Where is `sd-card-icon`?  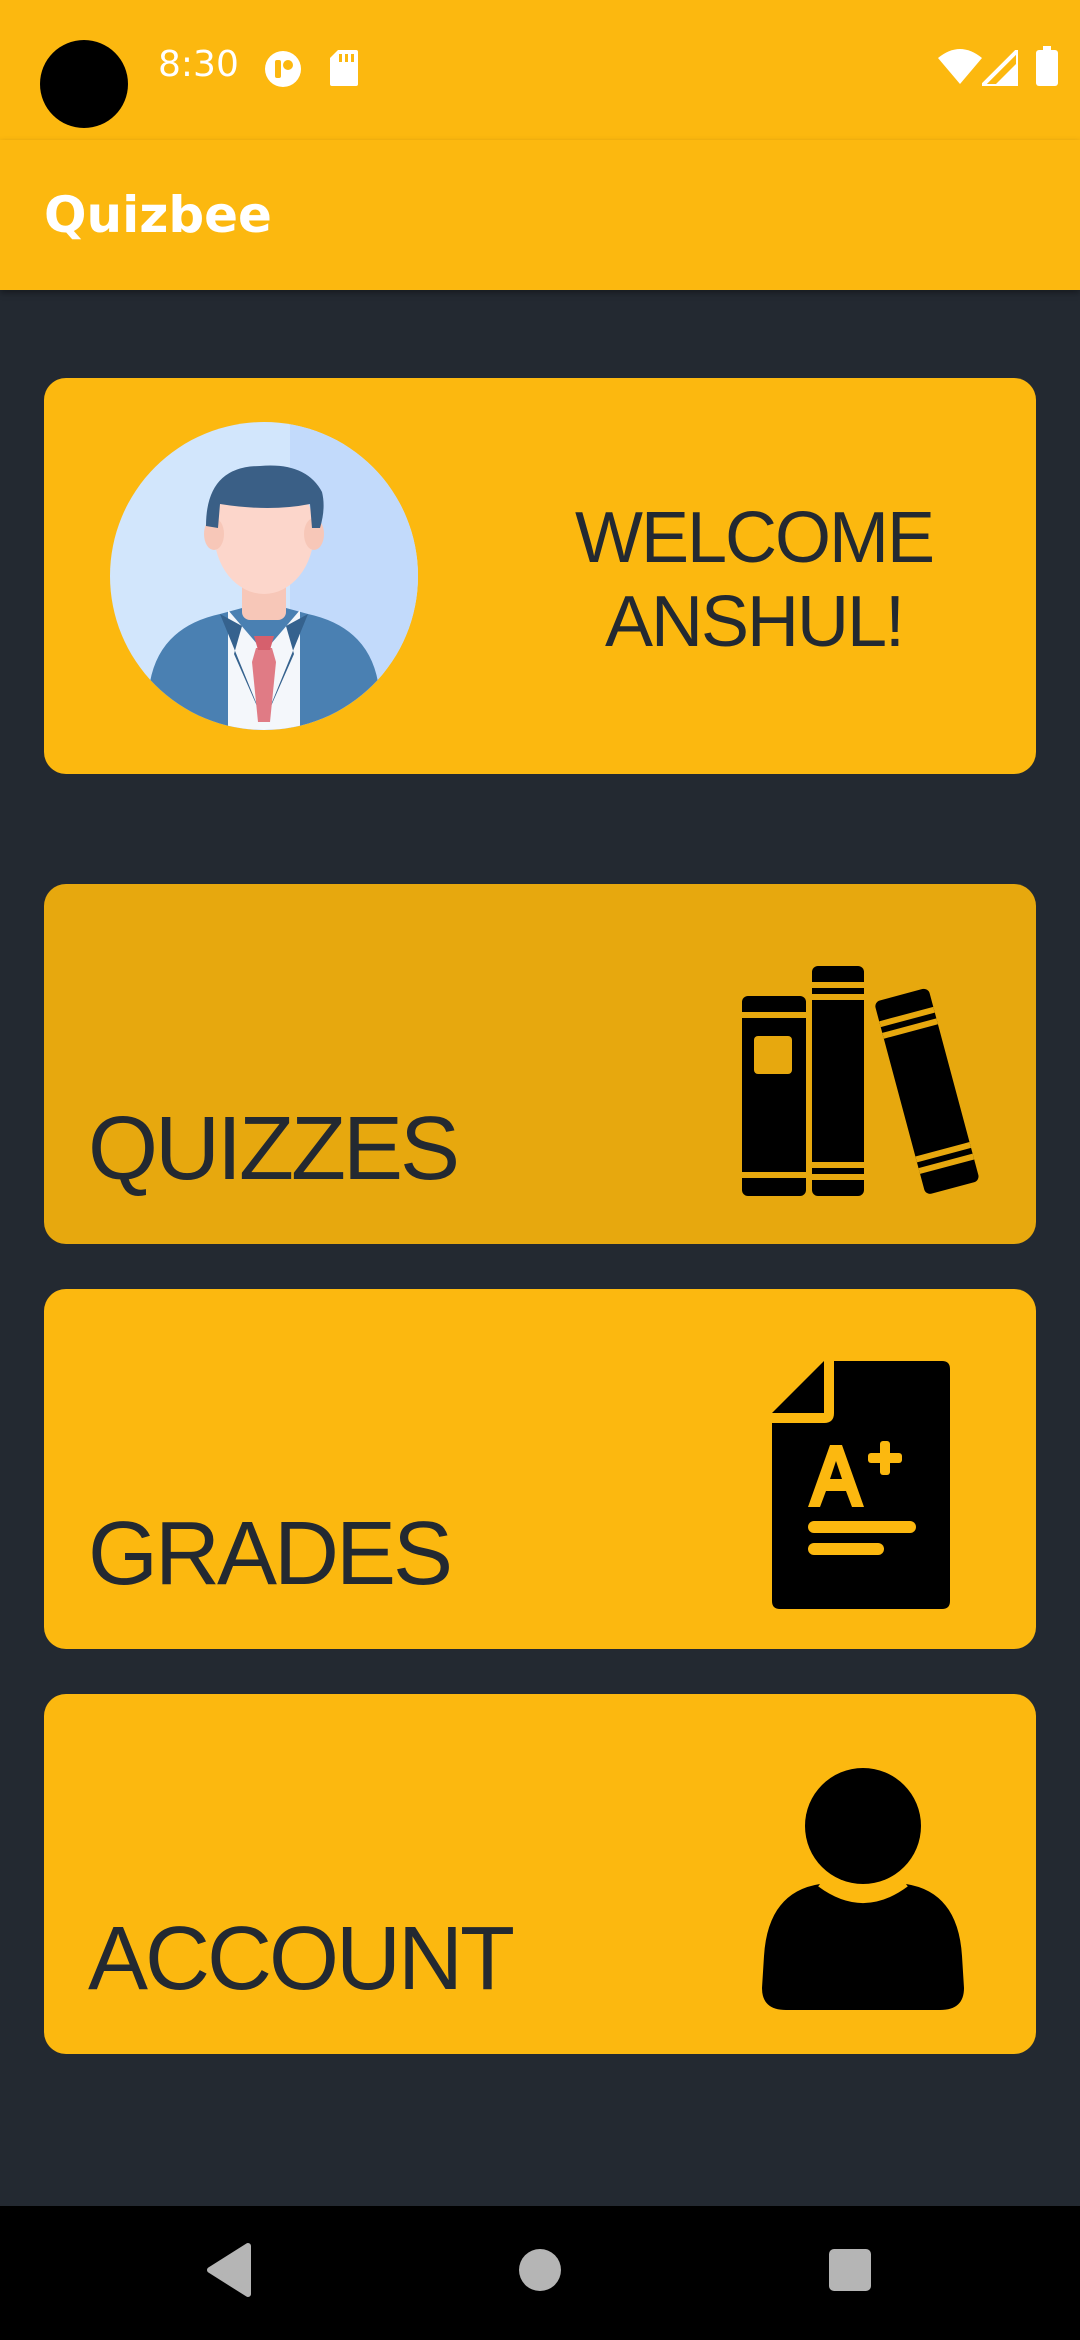
sd-card-icon is located at coordinates (344, 68).